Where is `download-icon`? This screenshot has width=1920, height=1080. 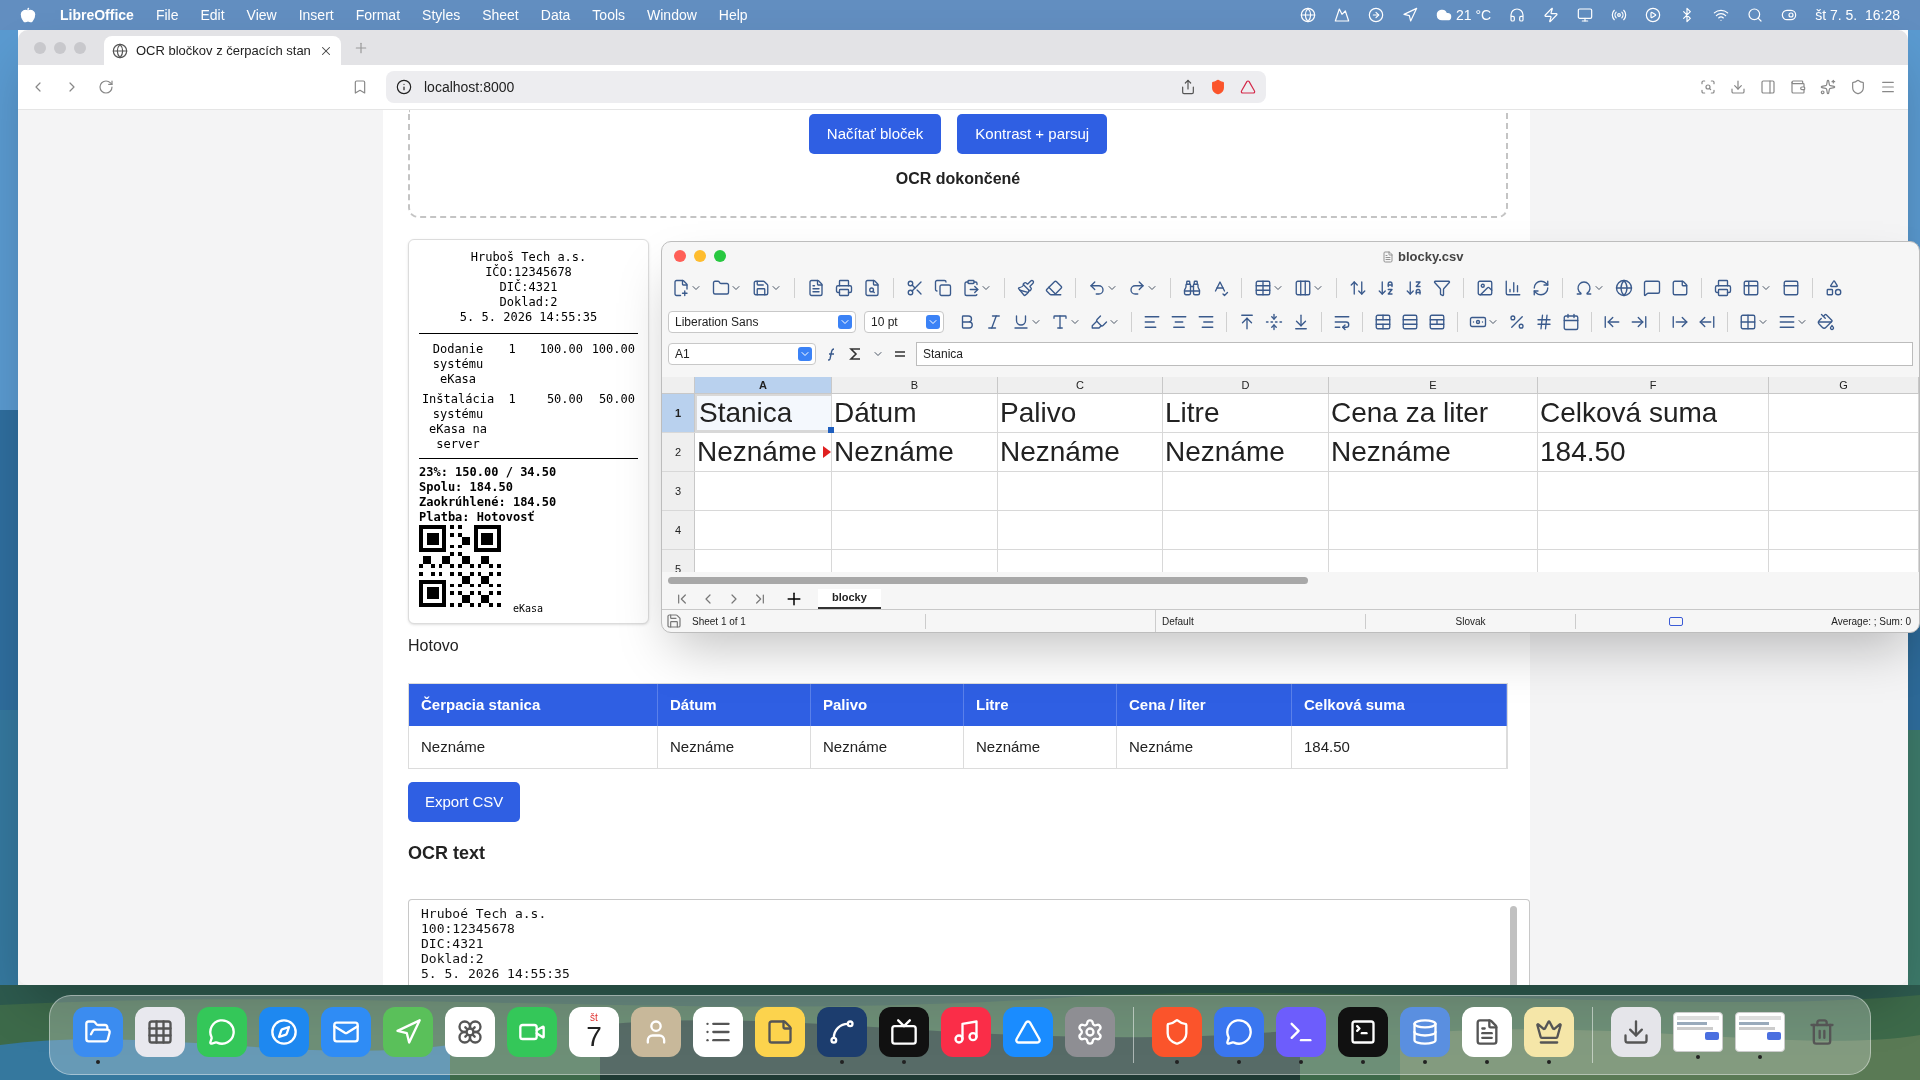 download-icon is located at coordinates (1738, 87).